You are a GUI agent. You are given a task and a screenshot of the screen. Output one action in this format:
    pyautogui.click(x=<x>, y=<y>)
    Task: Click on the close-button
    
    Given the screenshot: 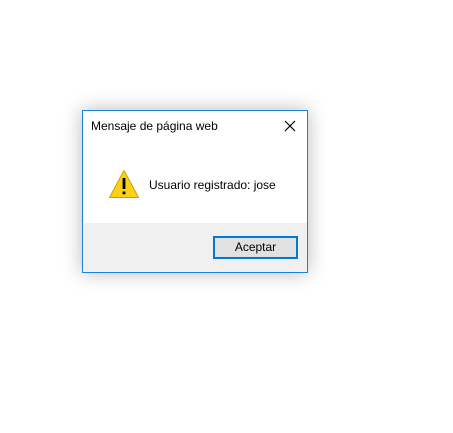 What is the action you would take?
    pyautogui.click(x=290, y=126)
    